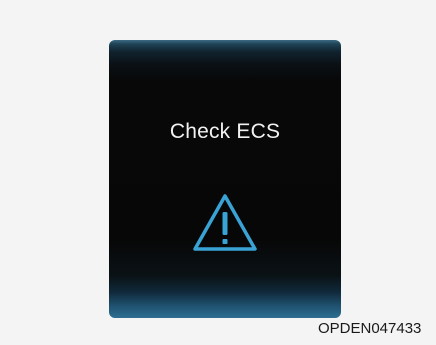  What do you see at coordinates (225, 131) in the screenshot?
I see `warning-message: Check ECS` at bounding box center [225, 131].